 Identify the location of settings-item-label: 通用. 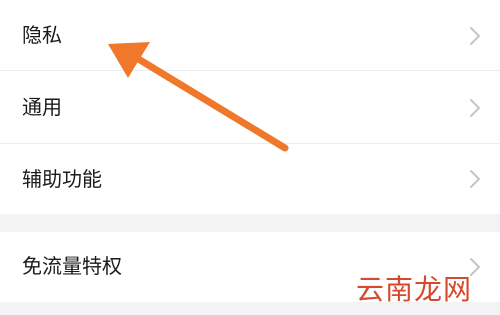
(42, 107).